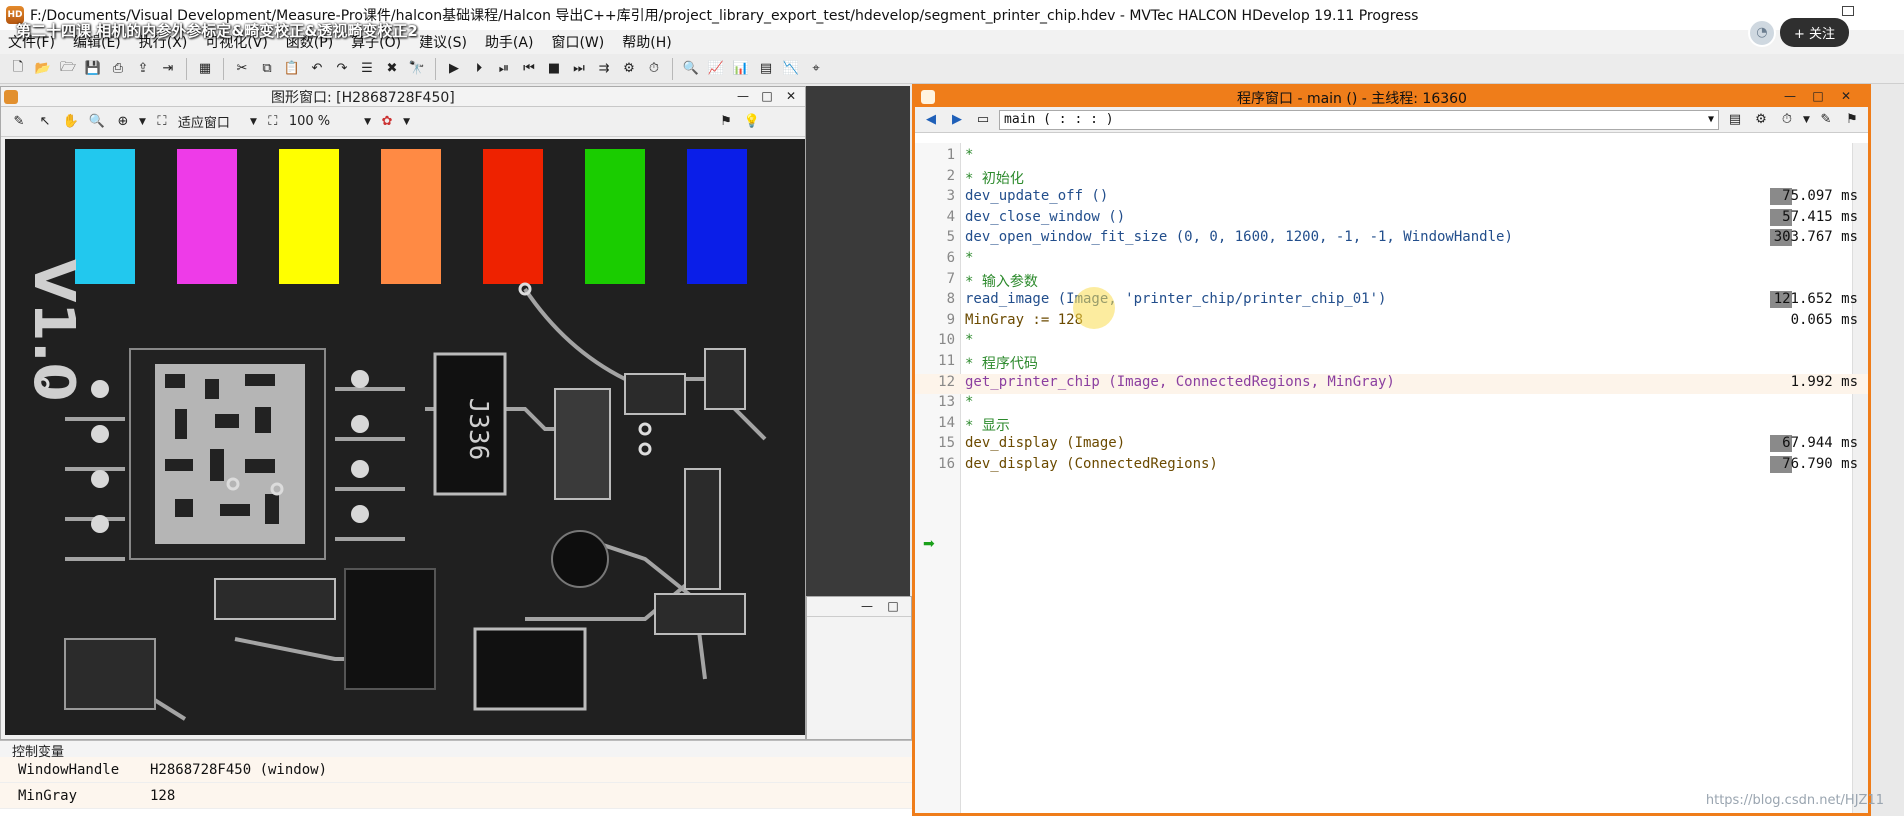 This screenshot has width=1904, height=816. I want to click on redo-icon: ↷, so click(342, 69).